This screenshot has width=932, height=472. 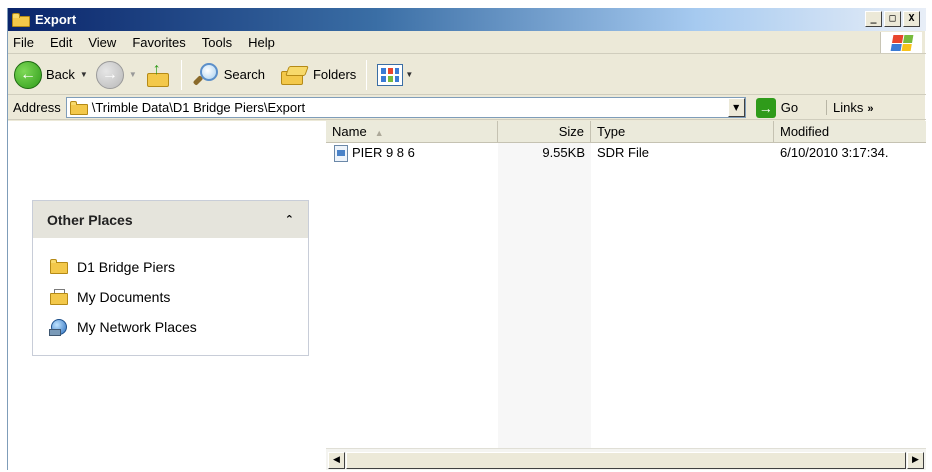 What do you see at coordinates (409, 74) in the screenshot?
I see `views-dropdown-icon: ▼` at bounding box center [409, 74].